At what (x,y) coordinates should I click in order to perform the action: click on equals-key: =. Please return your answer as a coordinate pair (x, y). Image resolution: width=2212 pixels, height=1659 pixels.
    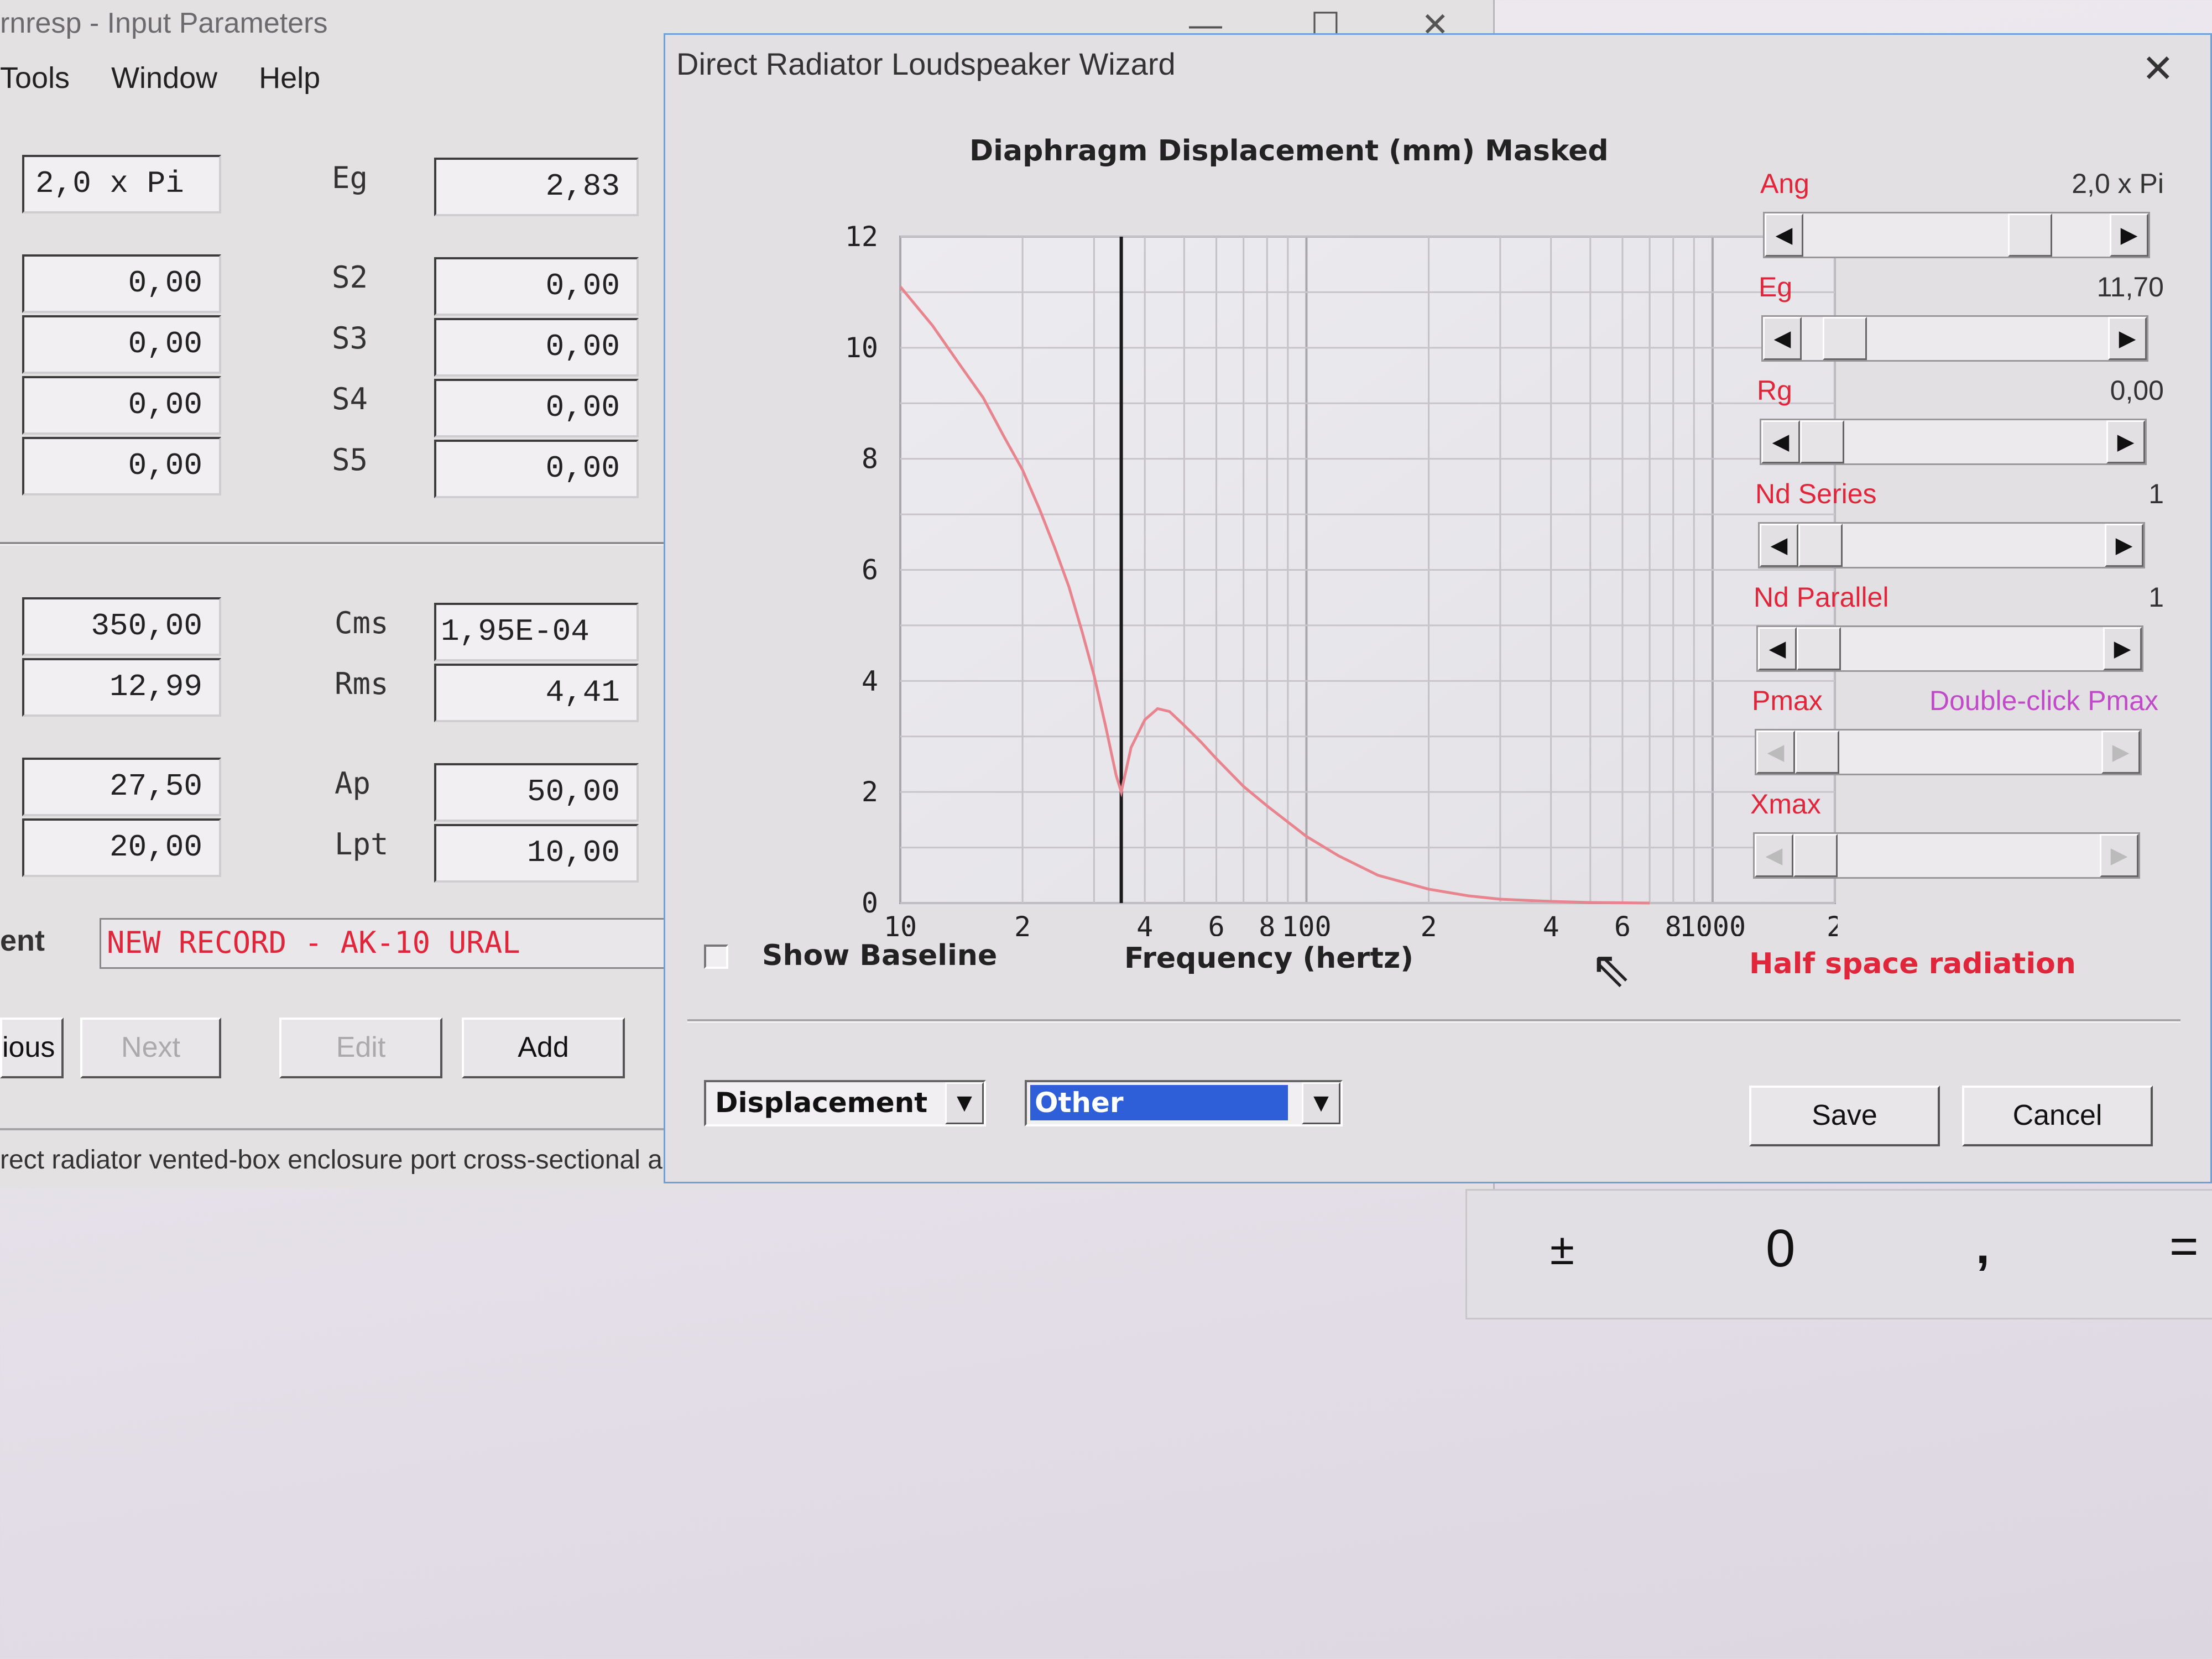
    Looking at the image, I should click on (2184, 1246).